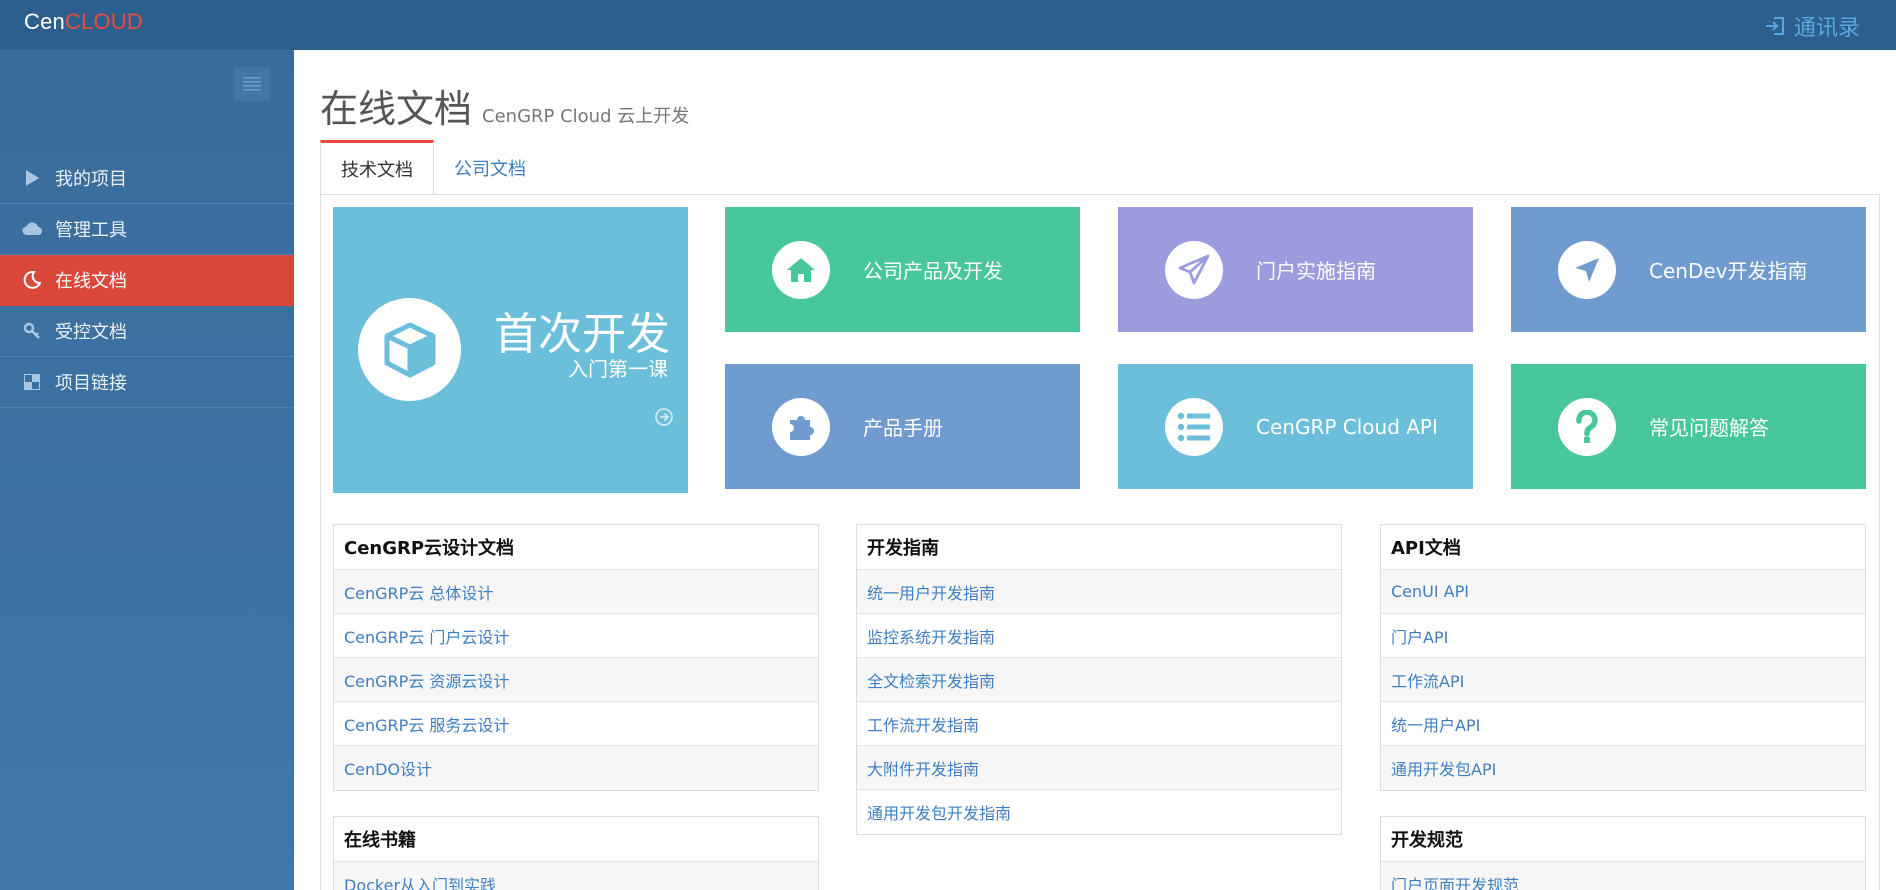 Image resolution: width=1896 pixels, height=890 pixels. Describe the element at coordinates (576, 636) in the screenshot. I see `list-item: CenGRP云 门户云设计` at that location.